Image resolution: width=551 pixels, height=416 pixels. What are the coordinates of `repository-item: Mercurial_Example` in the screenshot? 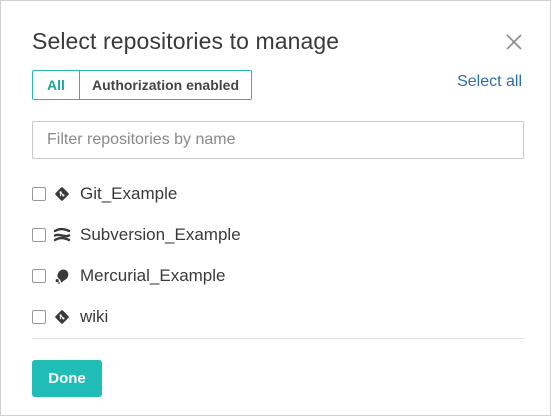 It's located at (278, 275).